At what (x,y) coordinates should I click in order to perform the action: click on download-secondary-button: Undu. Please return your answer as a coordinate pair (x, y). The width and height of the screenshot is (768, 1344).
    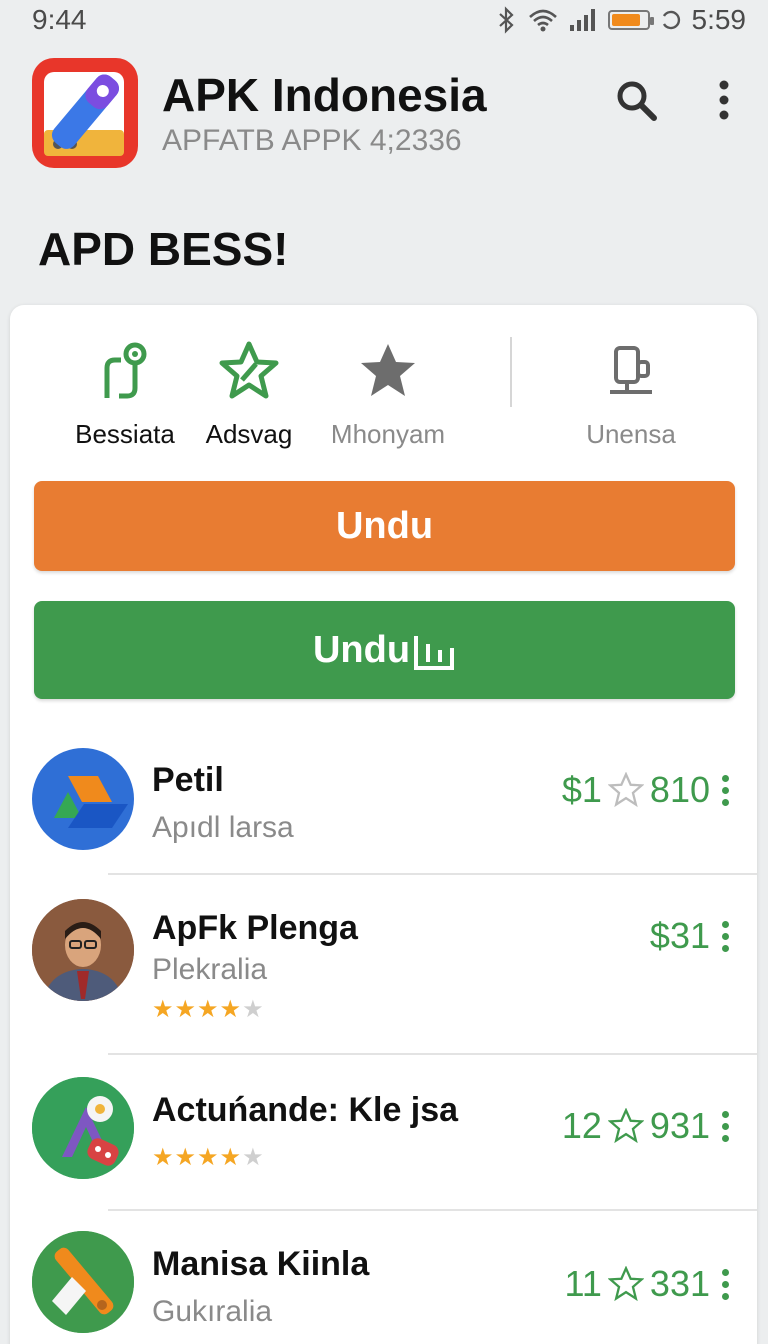
    Looking at the image, I should click on (384, 650).